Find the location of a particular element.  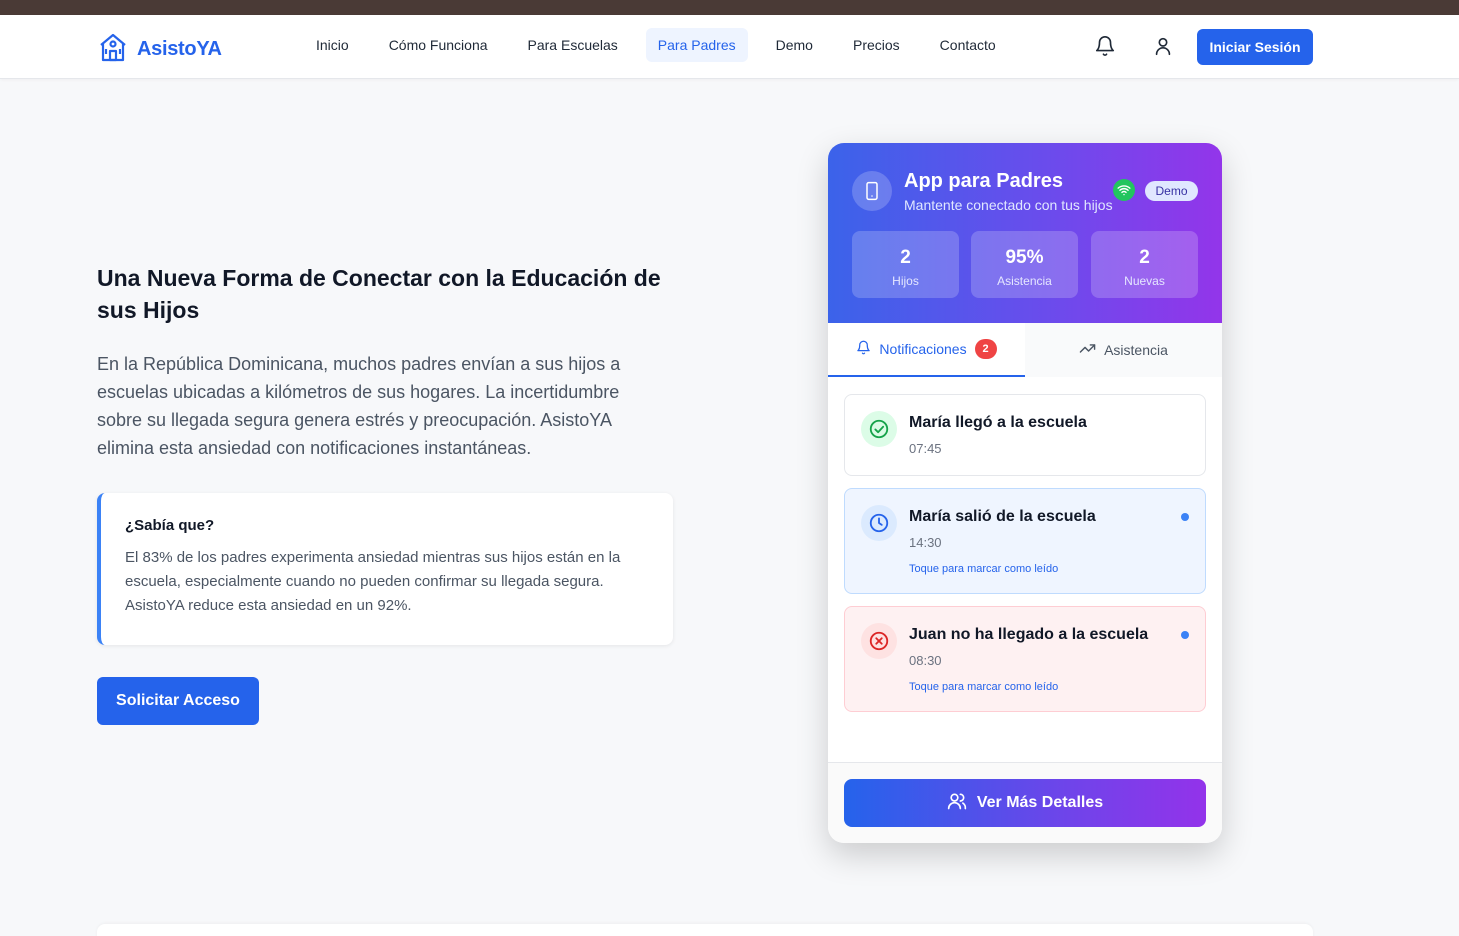

nav-icons is located at coordinates (1134, 46).